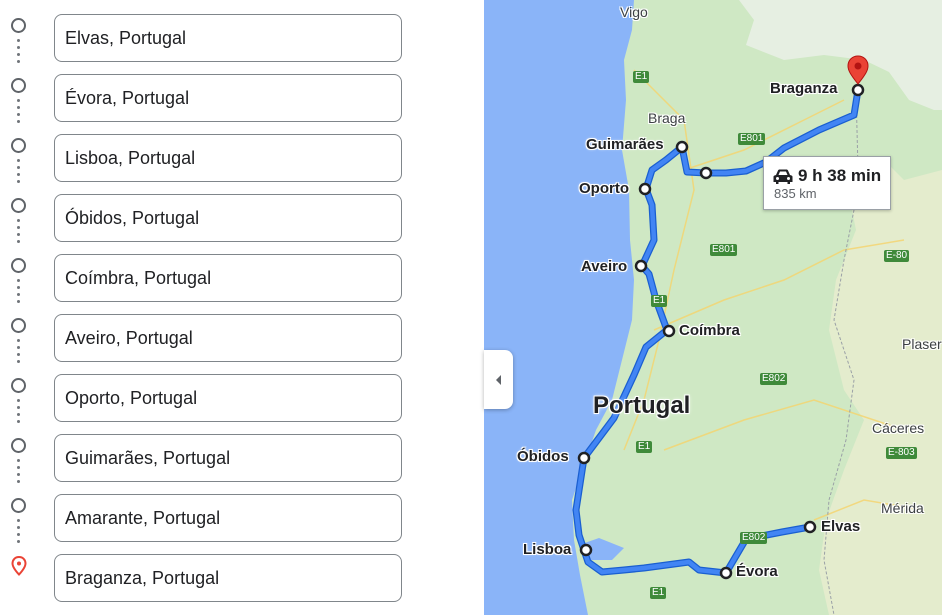  I want to click on stop-row: Amarante, Portugal, so click(242, 511).